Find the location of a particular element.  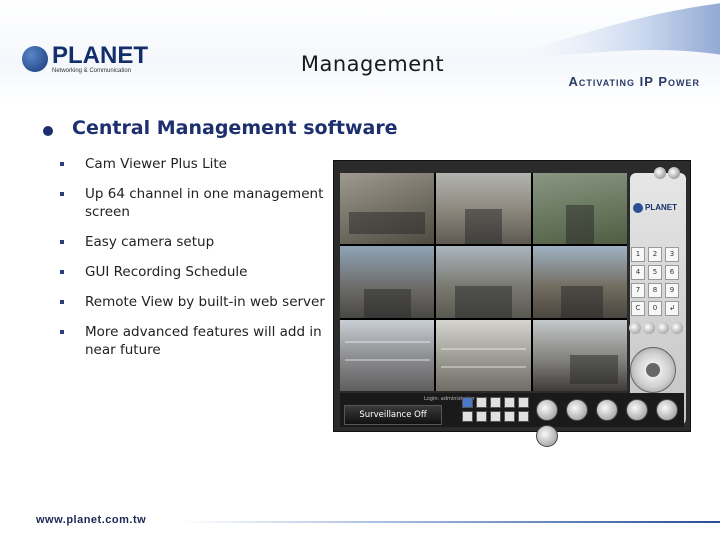

keypad-key: 0 is located at coordinates (655, 308).